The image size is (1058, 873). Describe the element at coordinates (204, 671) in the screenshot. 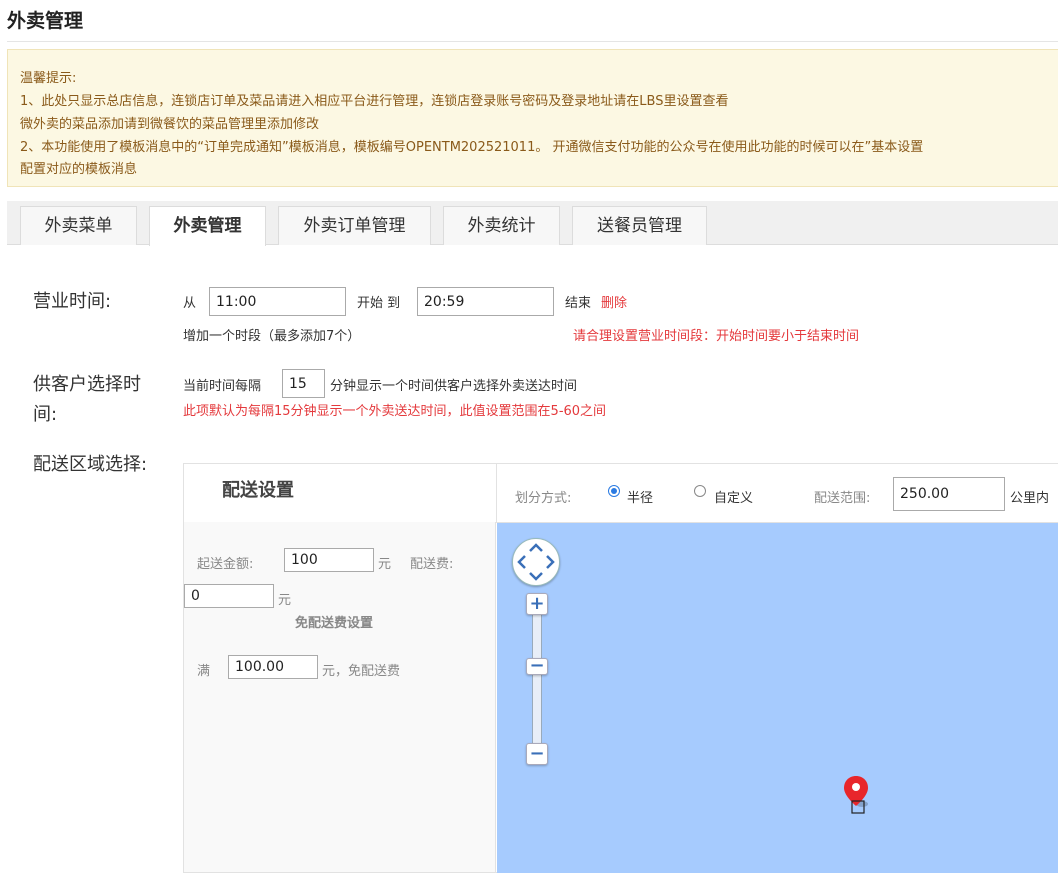

I see `free-delivery-prefix: 满` at that location.